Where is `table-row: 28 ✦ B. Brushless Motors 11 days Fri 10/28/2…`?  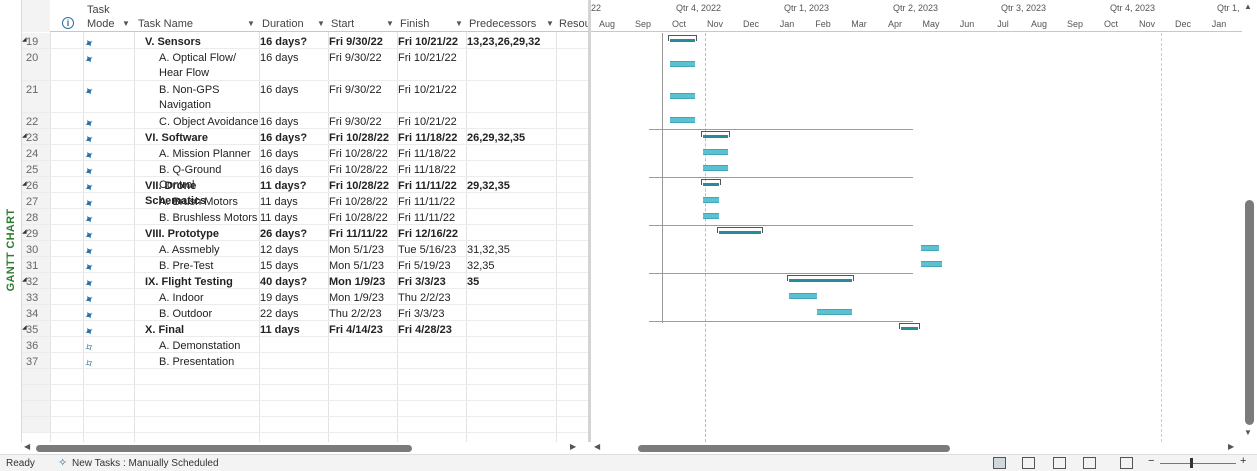 table-row: 28 ✦ B. Brushless Motors 11 days Fri 10/28/2… is located at coordinates (305, 218).